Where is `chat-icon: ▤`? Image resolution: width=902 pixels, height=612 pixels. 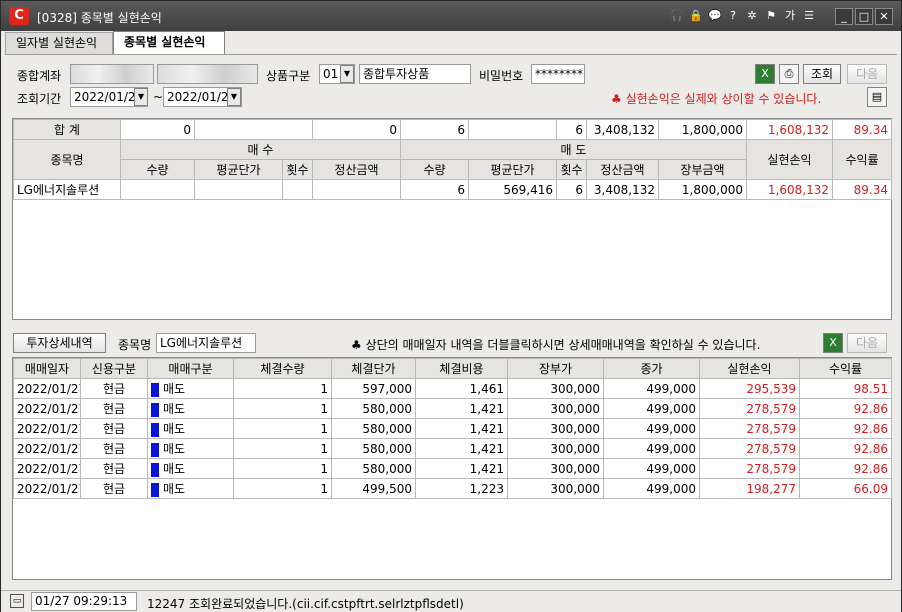
chat-icon: ▤ is located at coordinates (877, 97).